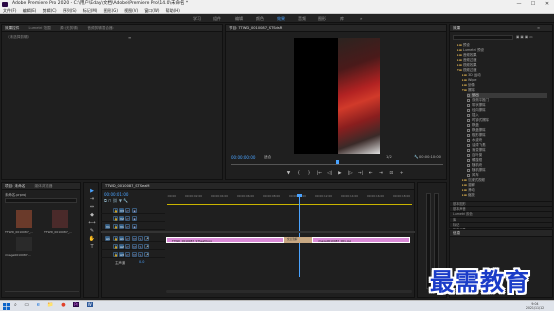  Describe the element at coordinates (50, 10) in the screenshot. I see `menu-clip: 剪辑(C)` at that location.